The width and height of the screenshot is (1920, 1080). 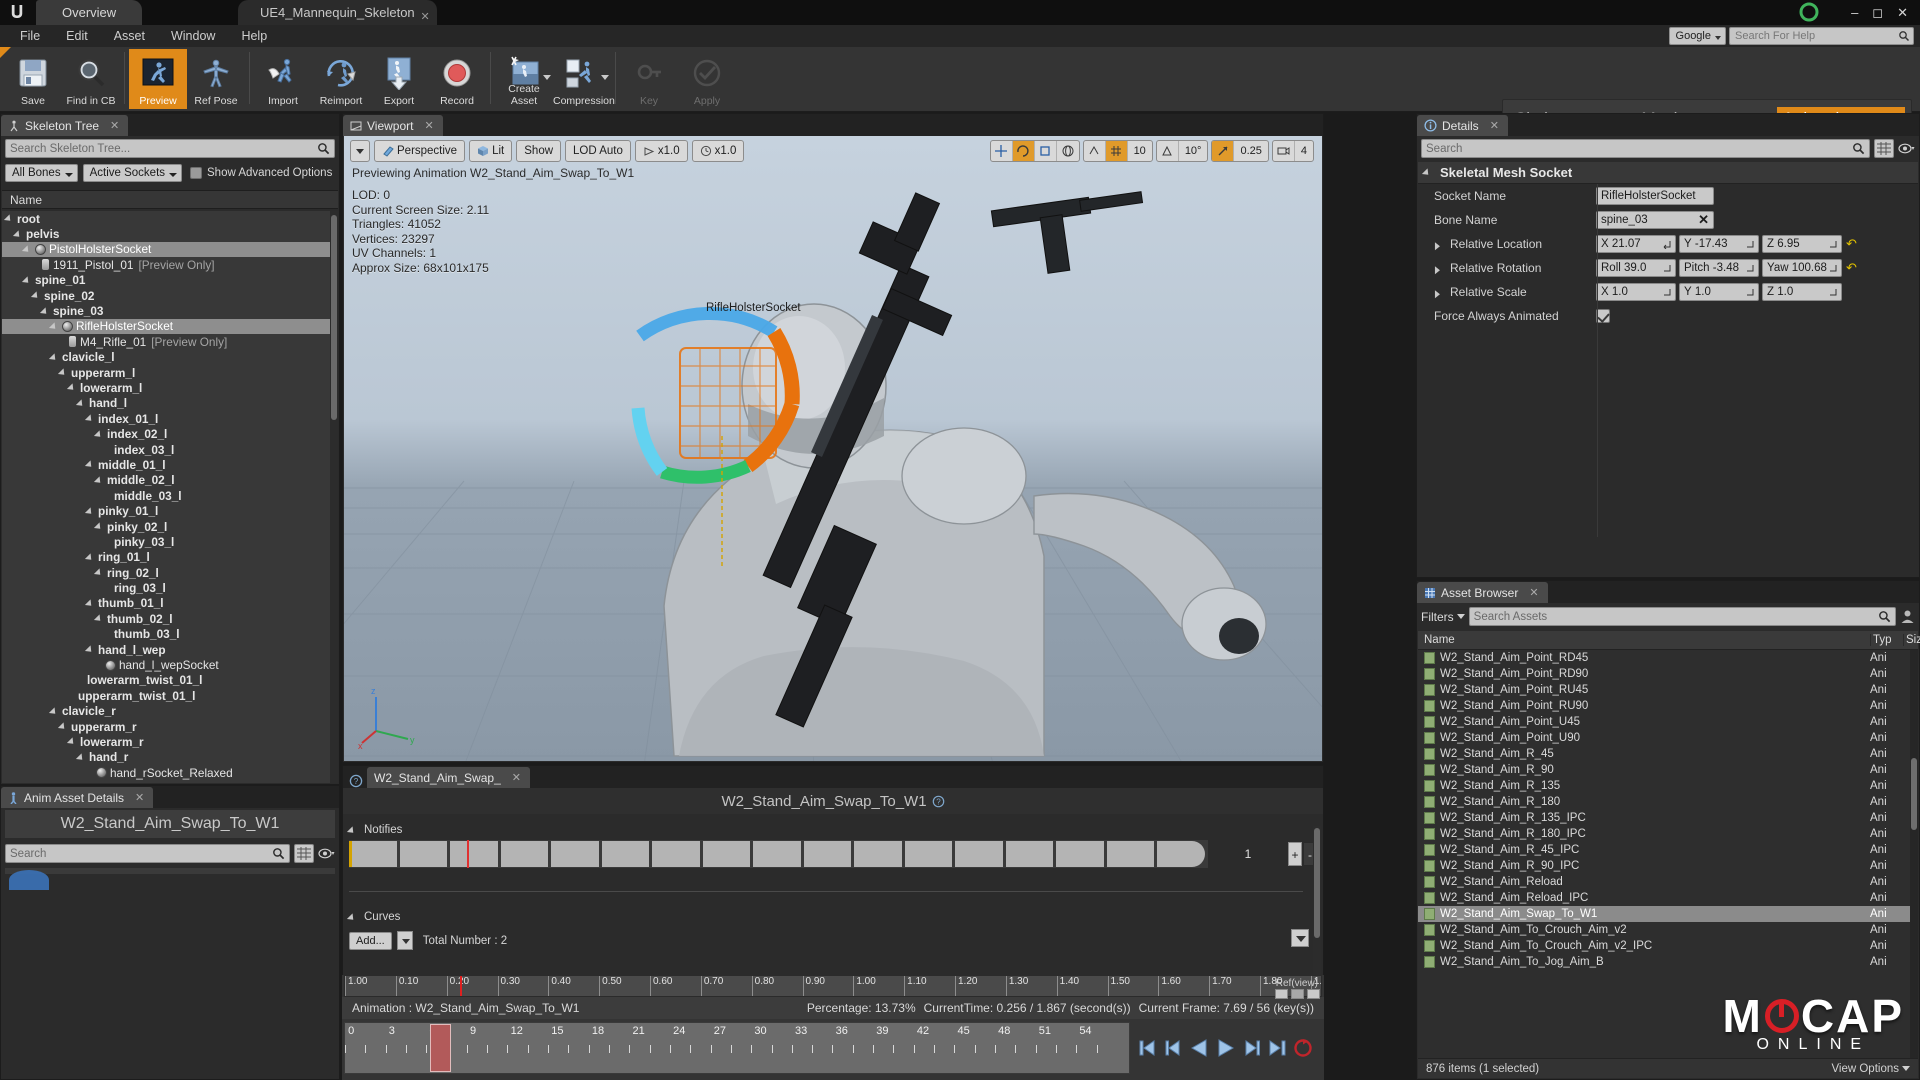 What do you see at coordinates (1507, 244) in the screenshot?
I see `relative-location-label: Relative Location` at bounding box center [1507, 244].